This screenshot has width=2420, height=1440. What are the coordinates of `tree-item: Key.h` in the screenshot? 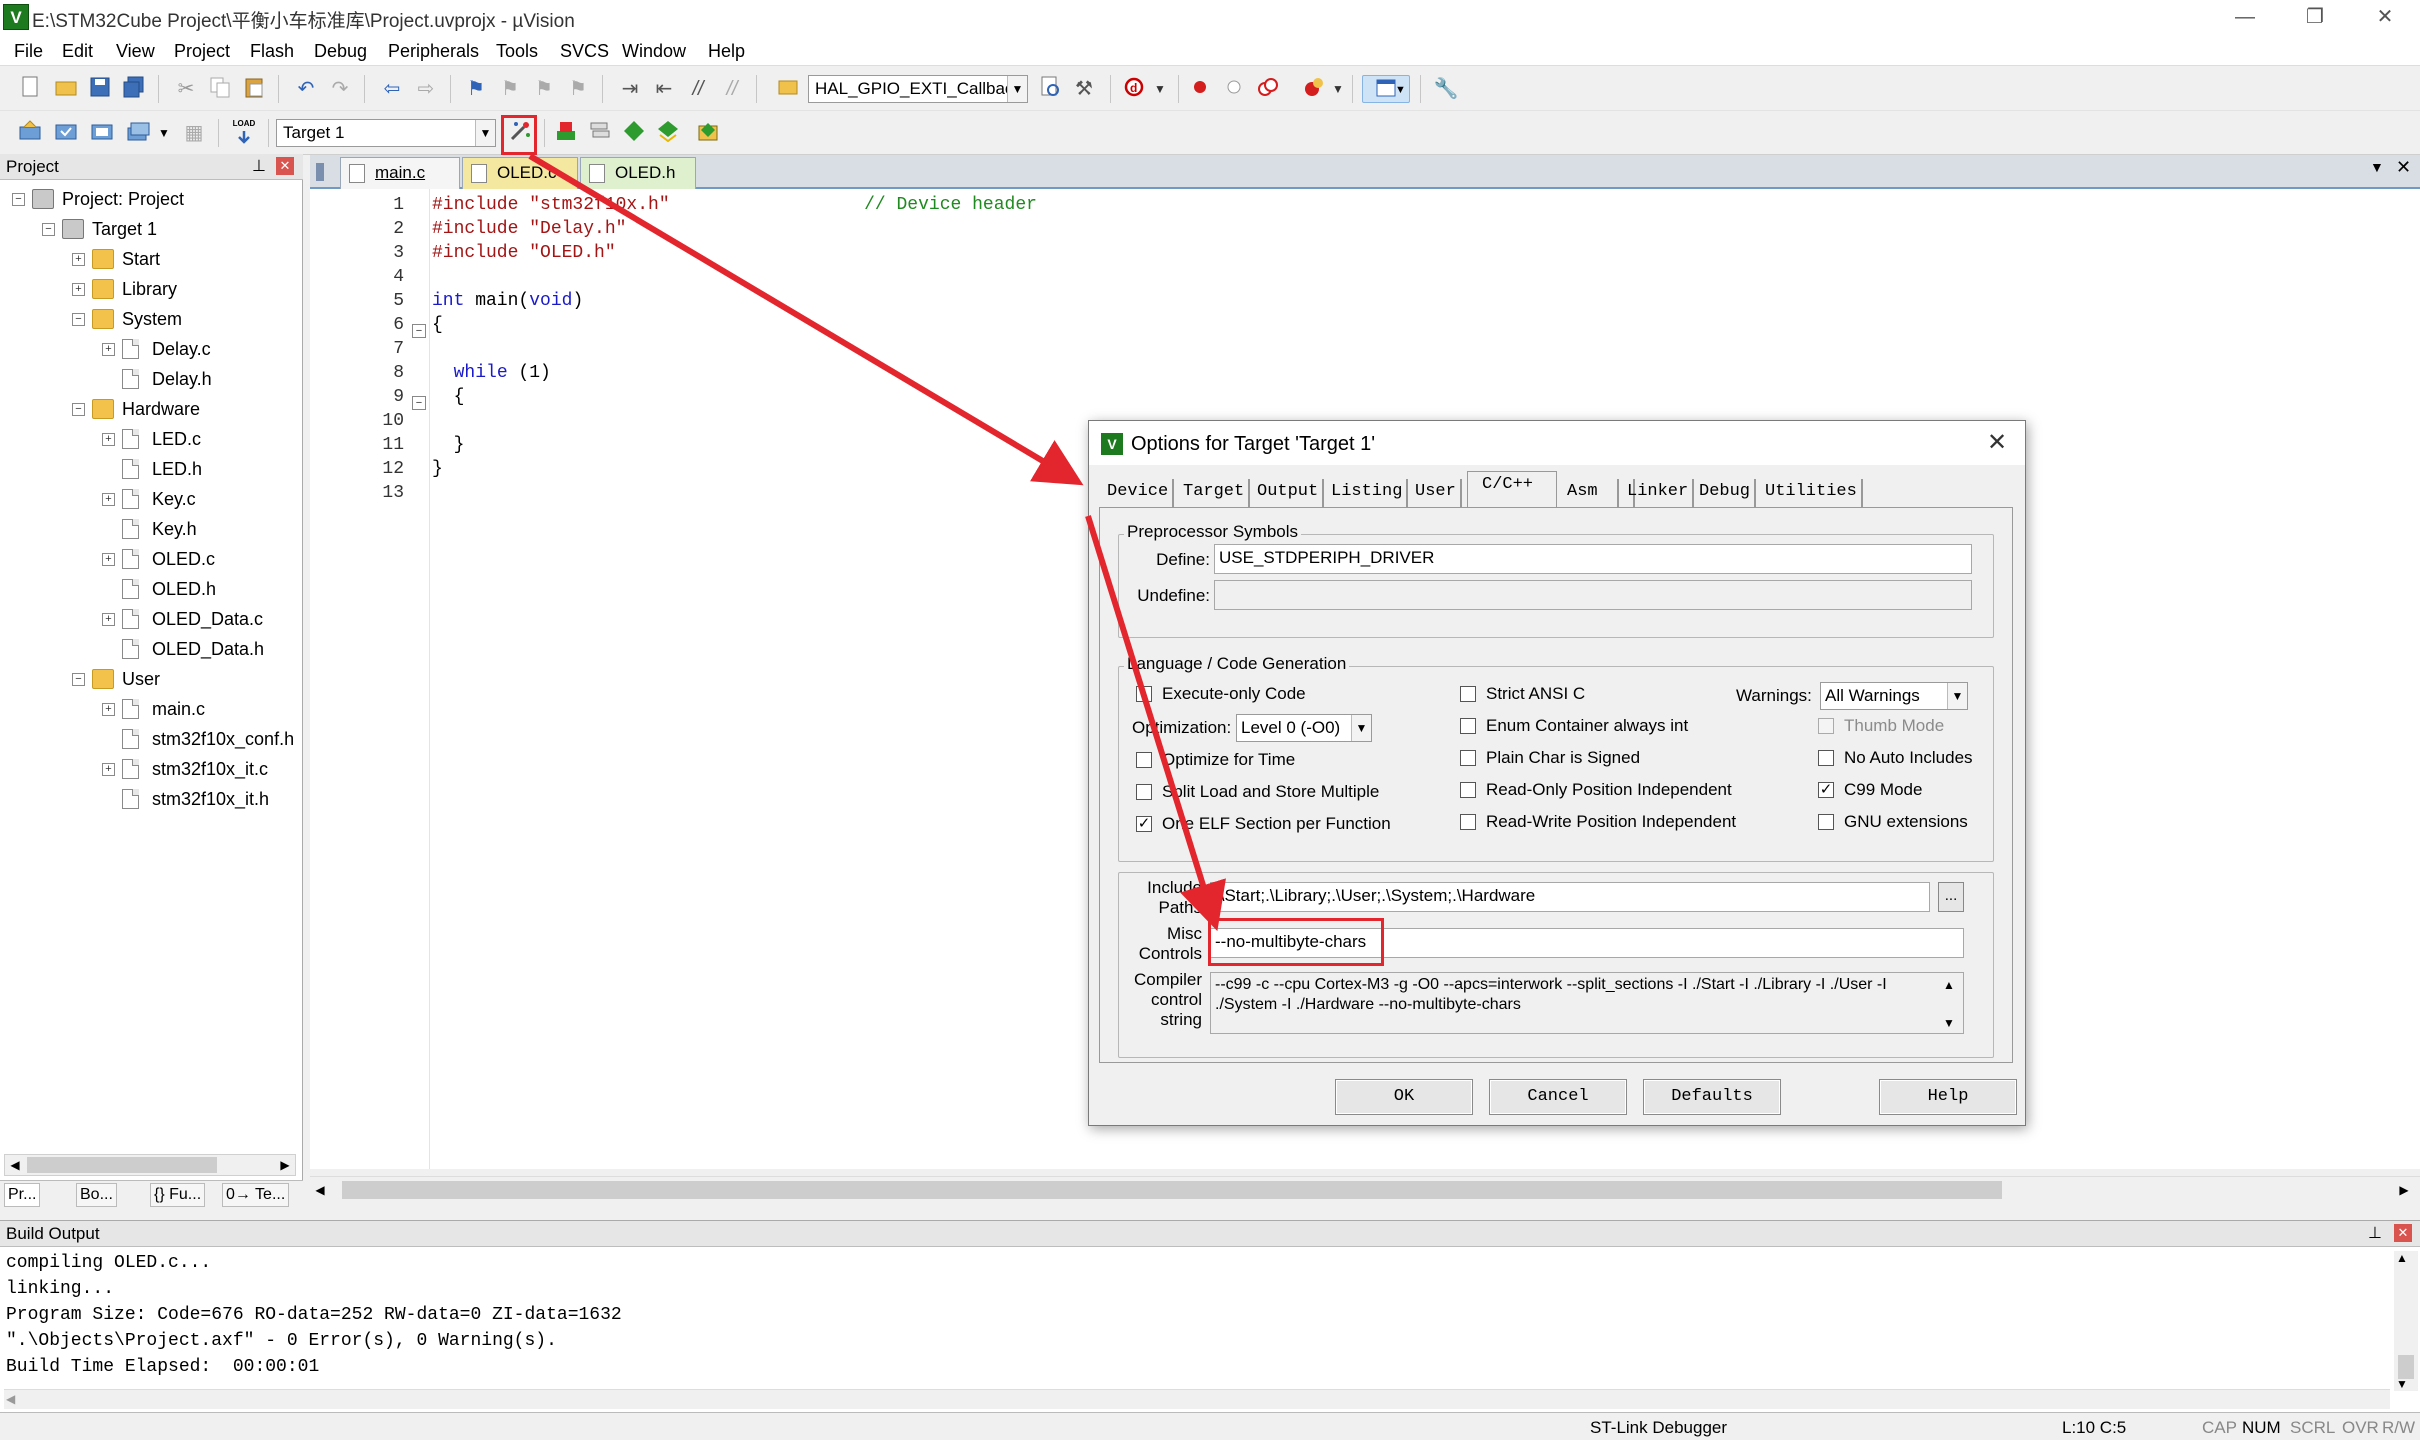 It's located at (149, 529).